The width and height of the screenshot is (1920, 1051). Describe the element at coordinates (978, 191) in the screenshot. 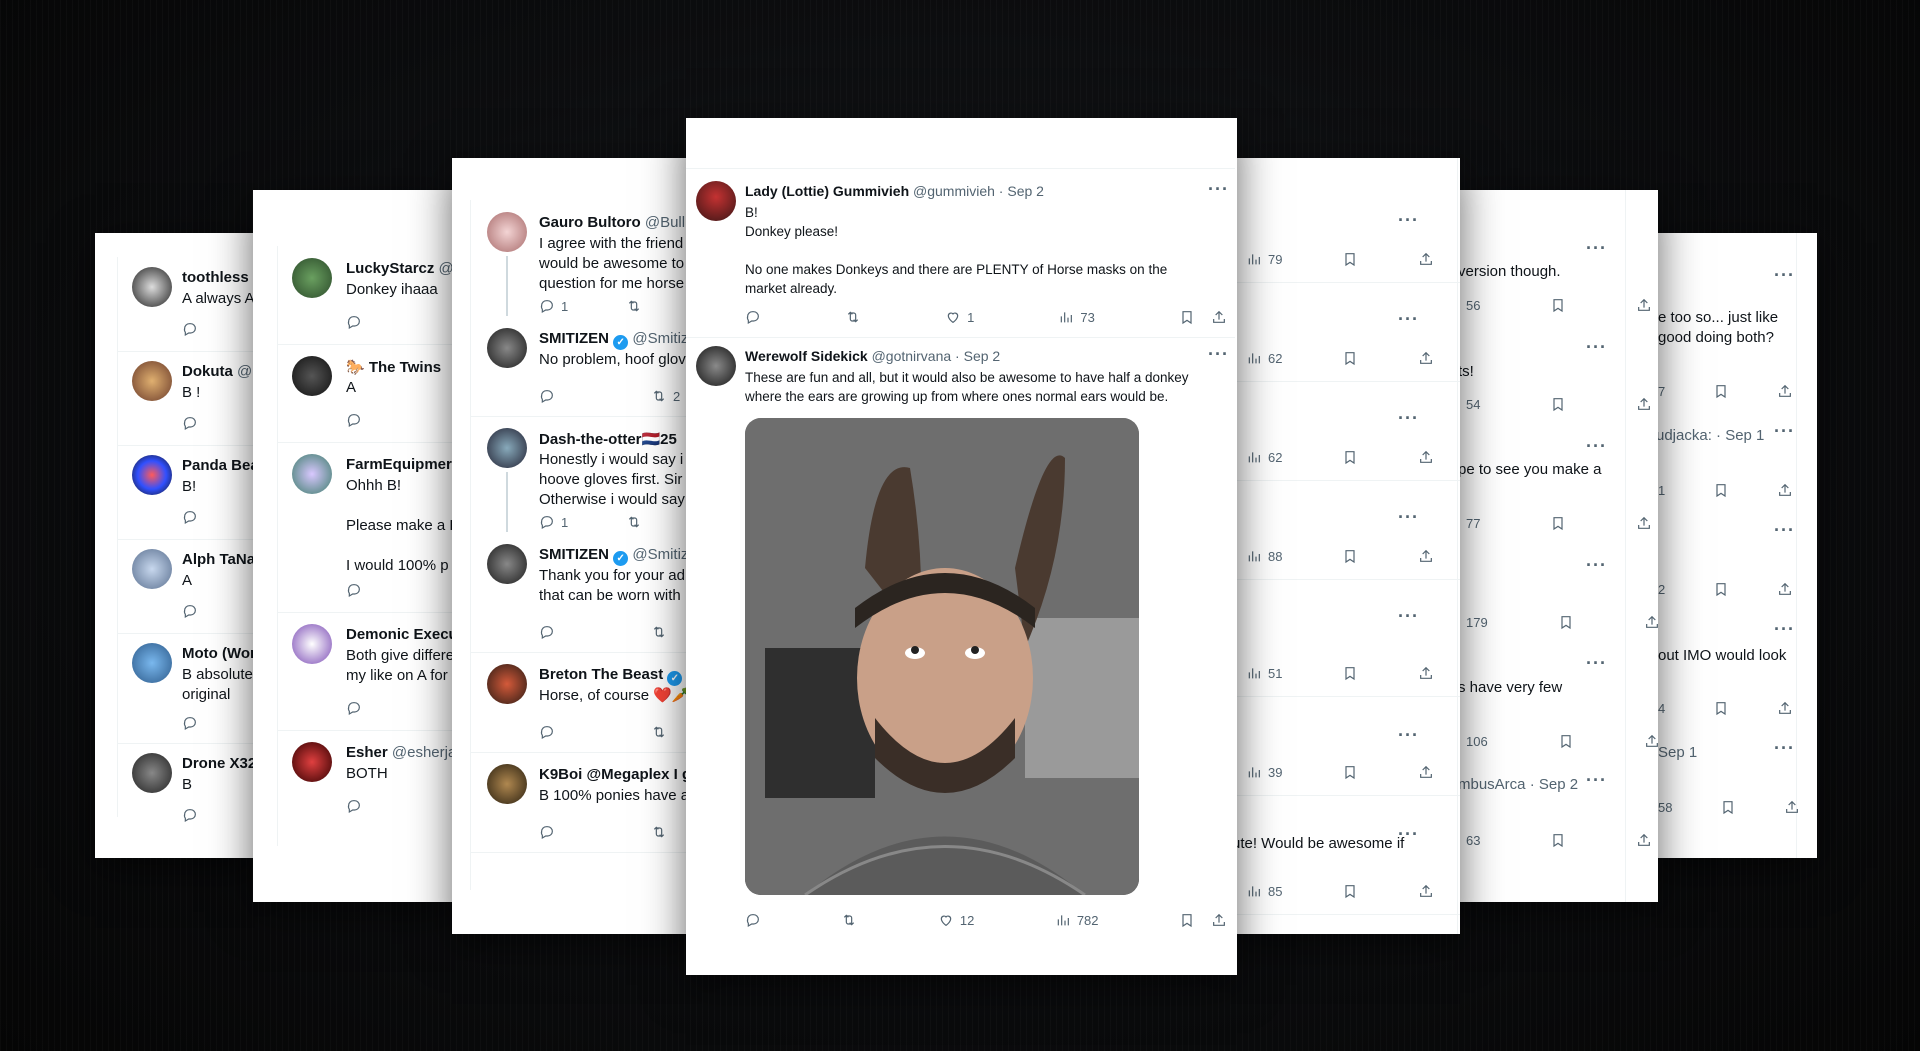

I see `author-handle: @gummivieh · Sep 2` at that location.